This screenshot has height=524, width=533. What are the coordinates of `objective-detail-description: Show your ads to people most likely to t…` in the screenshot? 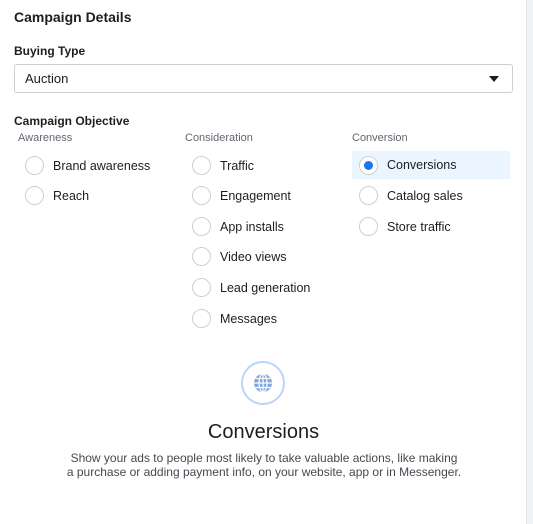 It's located at (264, 465).